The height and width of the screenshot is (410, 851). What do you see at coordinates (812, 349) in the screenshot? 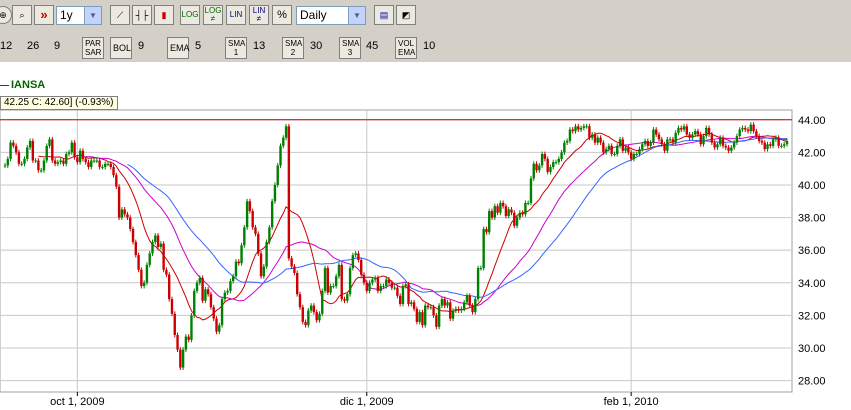
I see `y-tick-label: 30.00` at bounding box center [812, 349].